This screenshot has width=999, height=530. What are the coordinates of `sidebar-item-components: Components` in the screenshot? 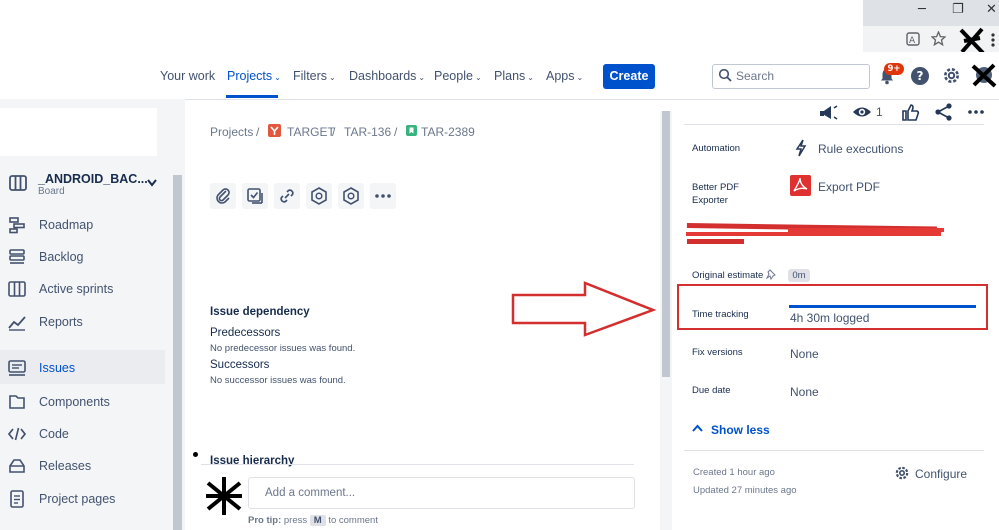 It's located at (74, 402).